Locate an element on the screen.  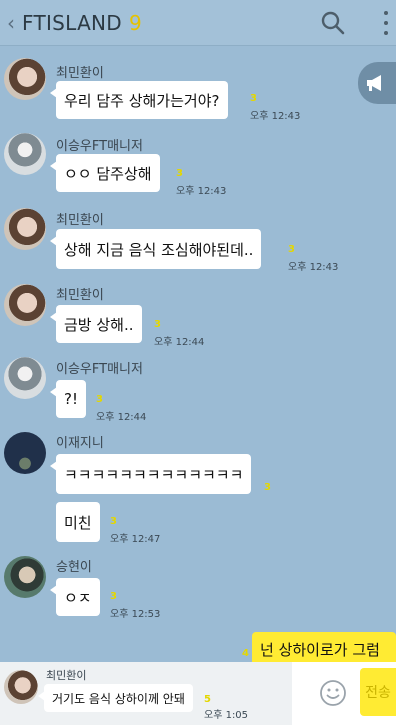
message-bubble: 상해 지금 음식 조심해야된데.. is located at coordinates (155, 249).